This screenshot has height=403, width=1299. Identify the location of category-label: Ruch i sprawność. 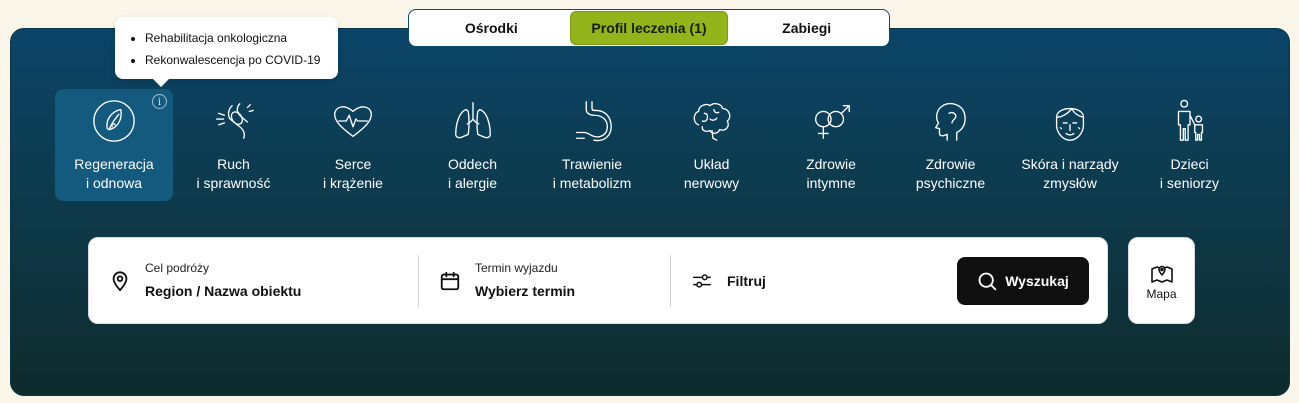
(234, 174).